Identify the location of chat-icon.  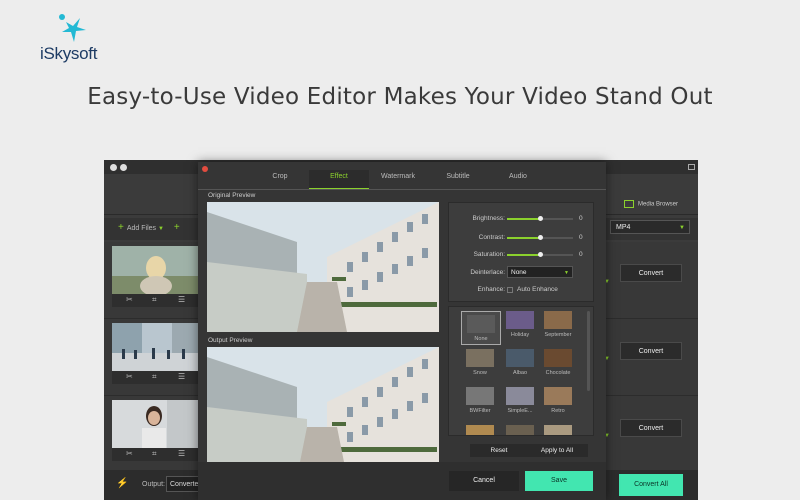
(691, 167).